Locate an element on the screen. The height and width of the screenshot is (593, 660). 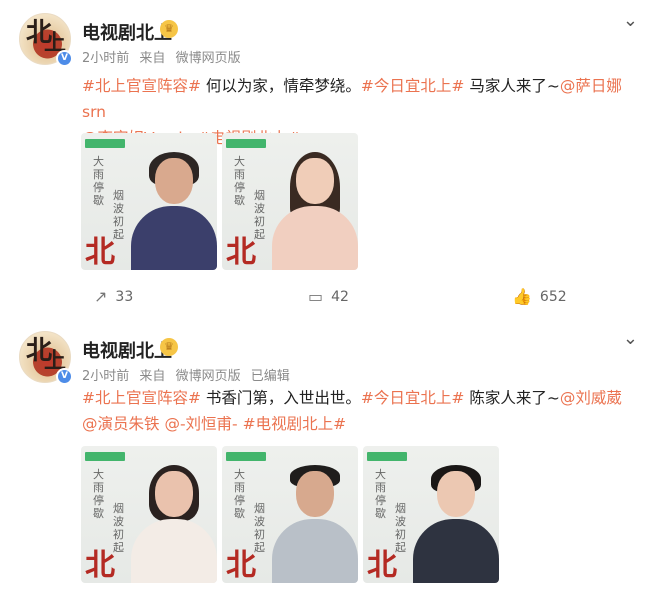
text-plain: 陈家人来了~ is located at coordinates (512, 398).